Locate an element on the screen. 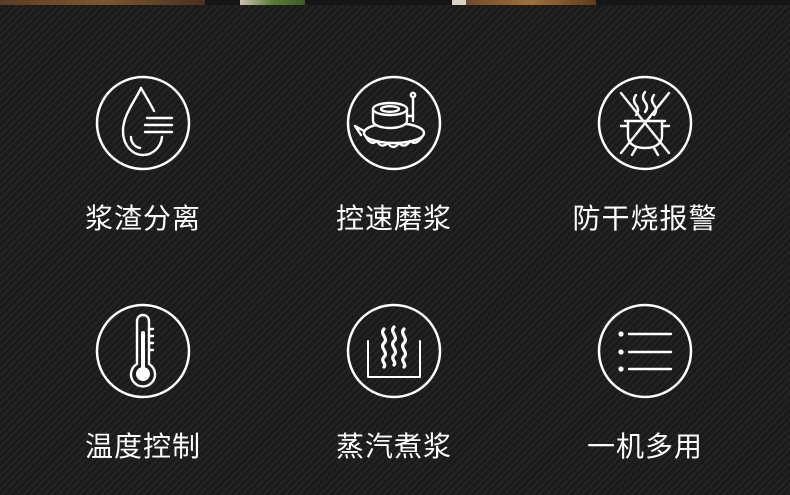  no-dry-burn-icon is located at coordinates (645, 123).